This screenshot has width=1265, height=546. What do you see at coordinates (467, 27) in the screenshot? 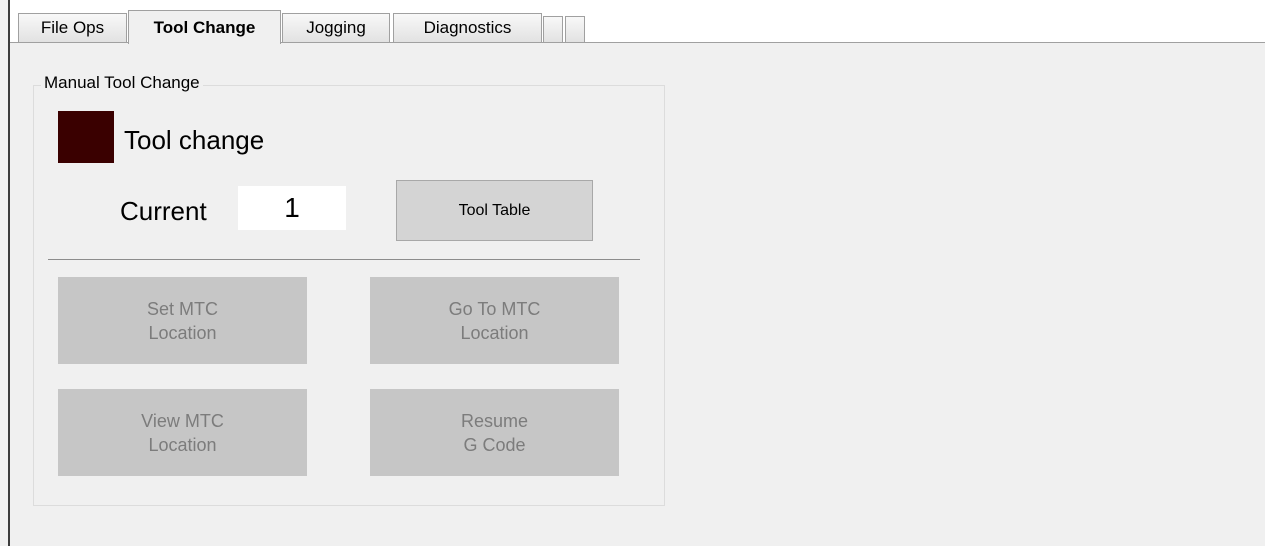
I see `tab-diagnostics: Diagnostics` at bounding box center [467, 27].